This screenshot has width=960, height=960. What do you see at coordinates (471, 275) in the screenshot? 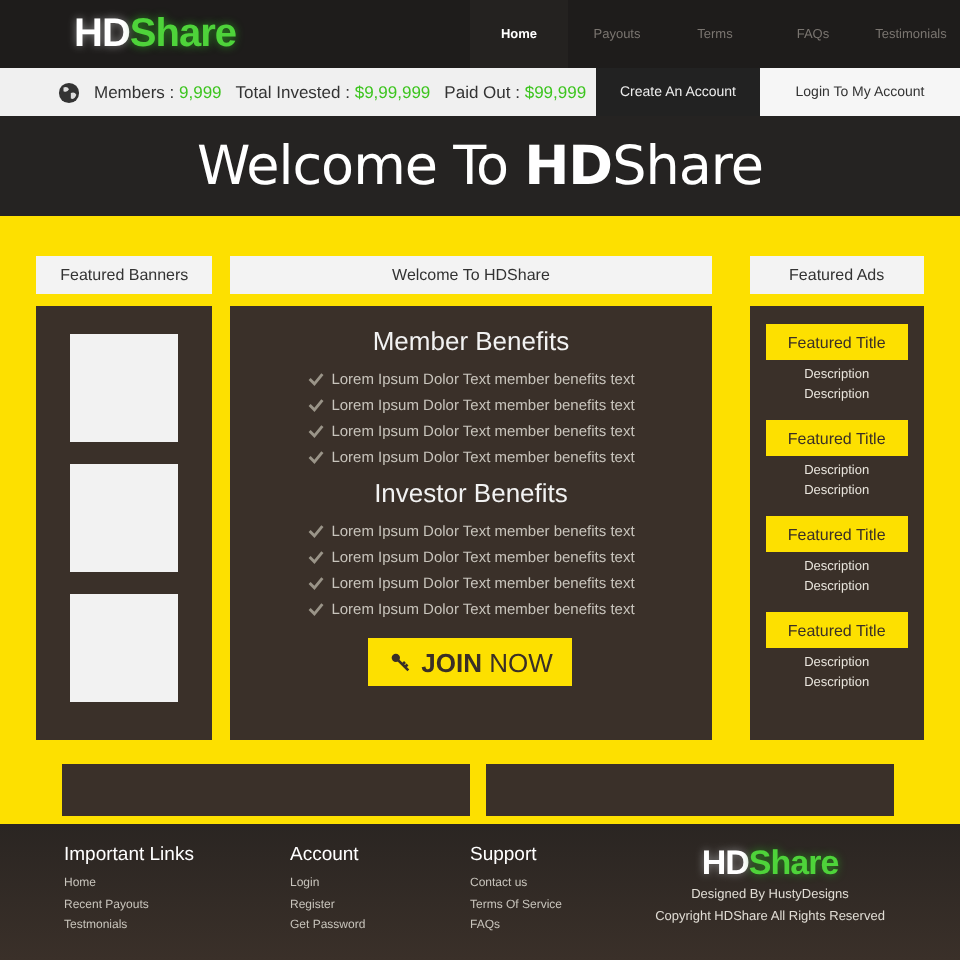
I see `section-heading: Welcome To HDShare` at bounding box center [471, 275].